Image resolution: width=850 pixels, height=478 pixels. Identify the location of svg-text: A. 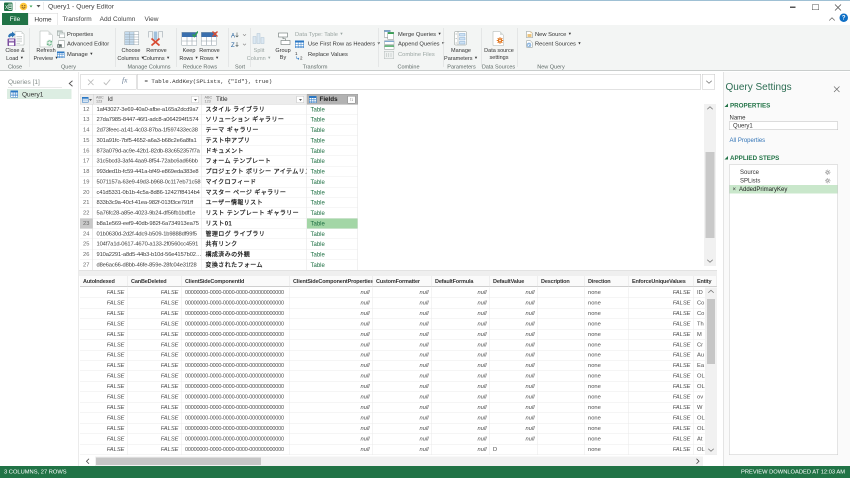
(233, 37).